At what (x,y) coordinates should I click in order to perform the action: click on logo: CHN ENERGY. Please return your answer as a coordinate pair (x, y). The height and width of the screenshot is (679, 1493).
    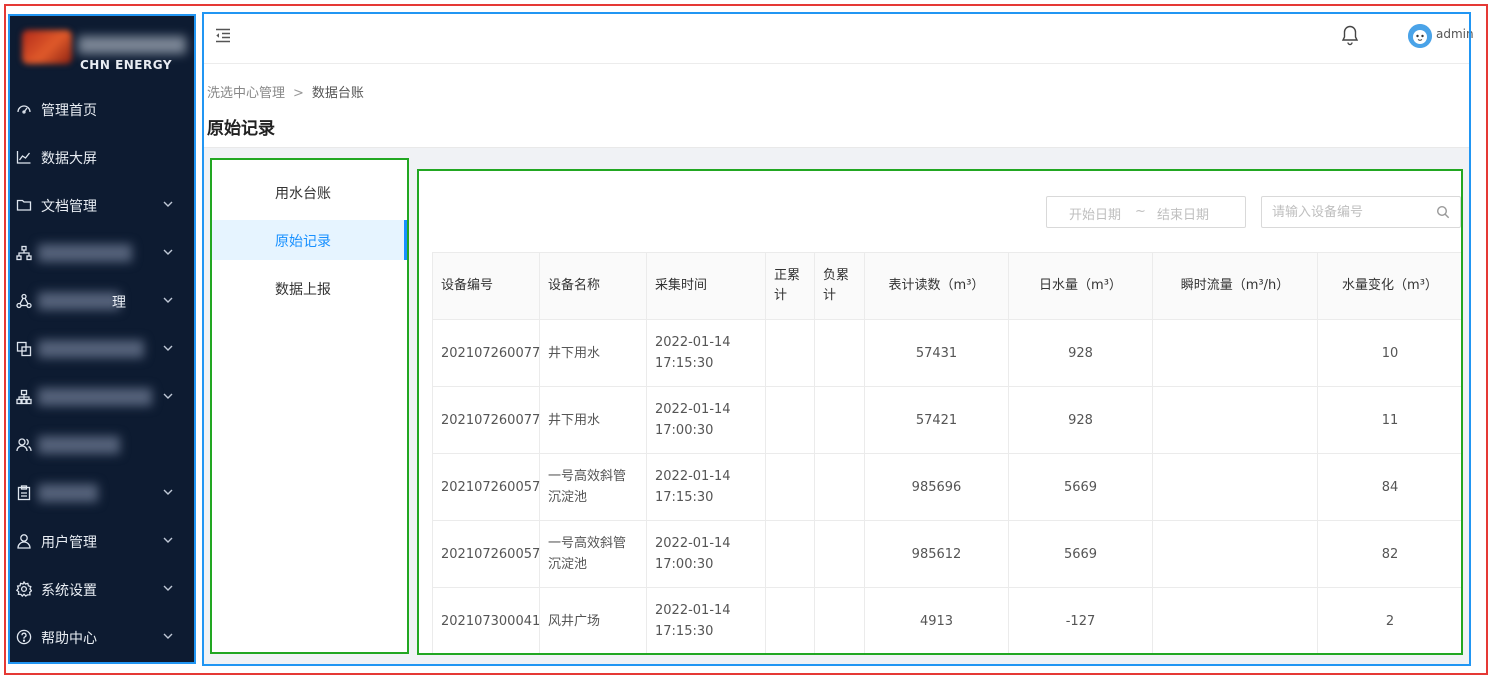
    Looking at the image, I should click on (107, 49).